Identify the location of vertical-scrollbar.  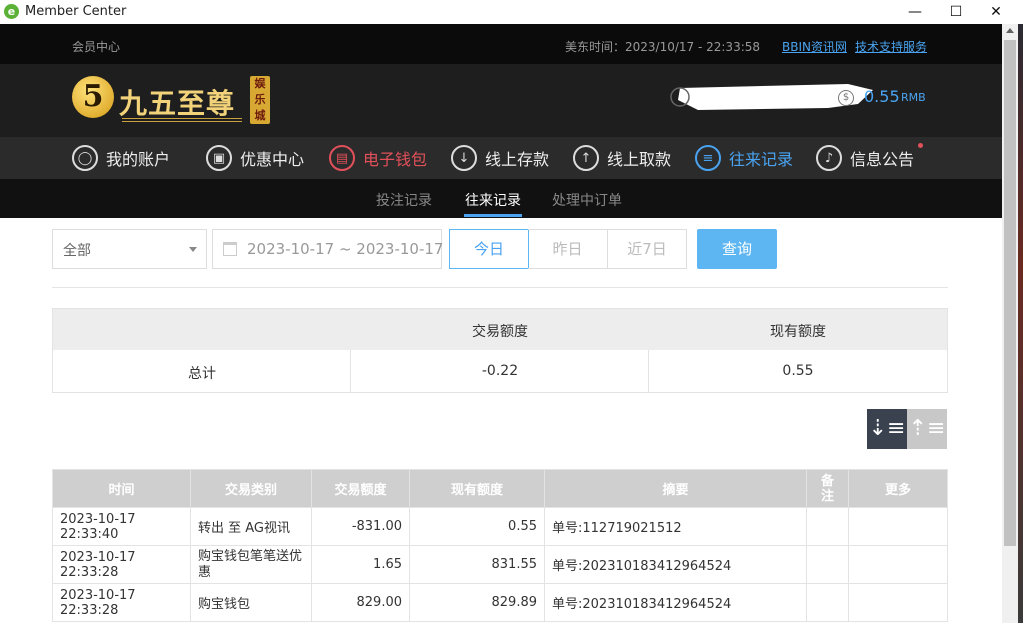
(1010, 323).